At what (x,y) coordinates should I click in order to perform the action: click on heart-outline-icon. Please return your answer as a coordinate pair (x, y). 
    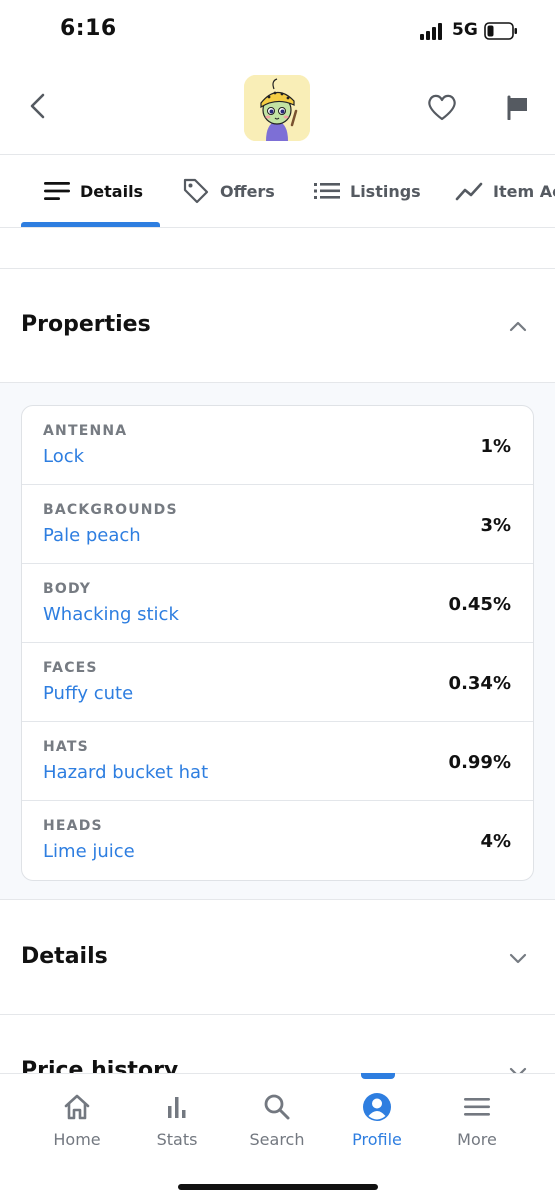
    Looking at the image, I should click on (442, 107).